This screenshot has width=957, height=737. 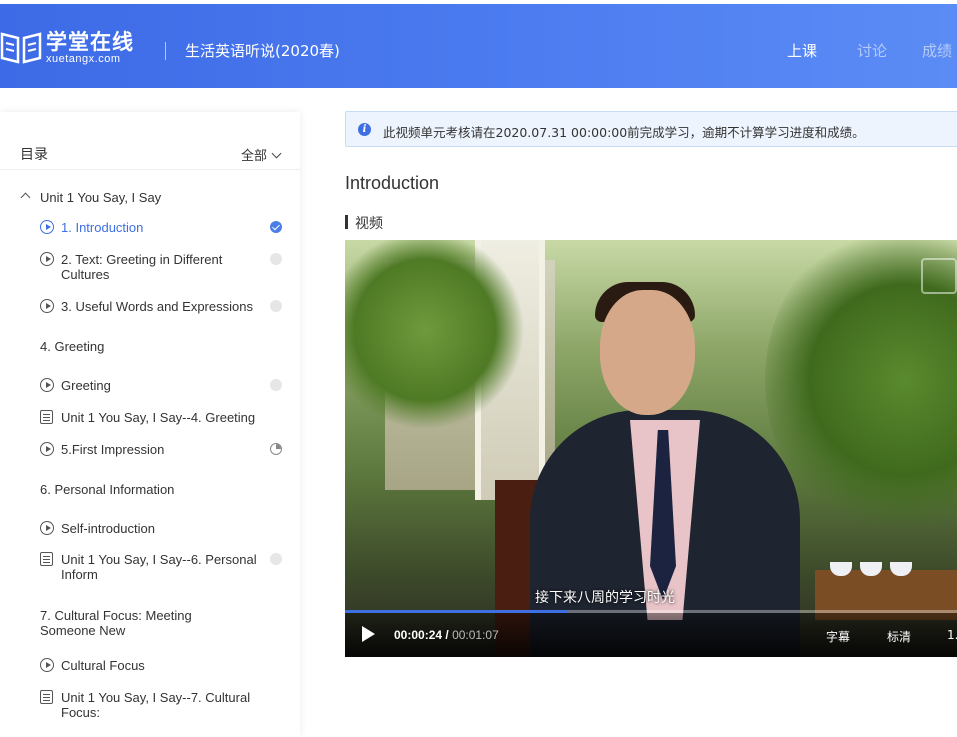 I want to click on outline-item-label: 5.First Impression, so click(x=113, y=449).